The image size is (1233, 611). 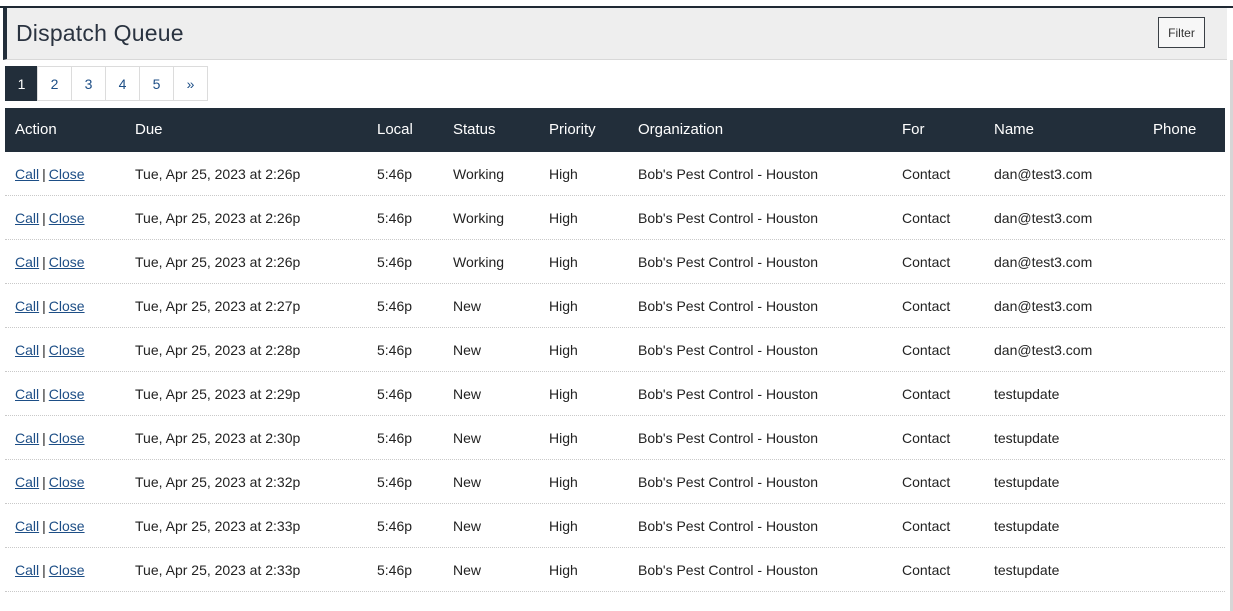 I want to click on column-header-status: Status, so click(x=474, y=129).